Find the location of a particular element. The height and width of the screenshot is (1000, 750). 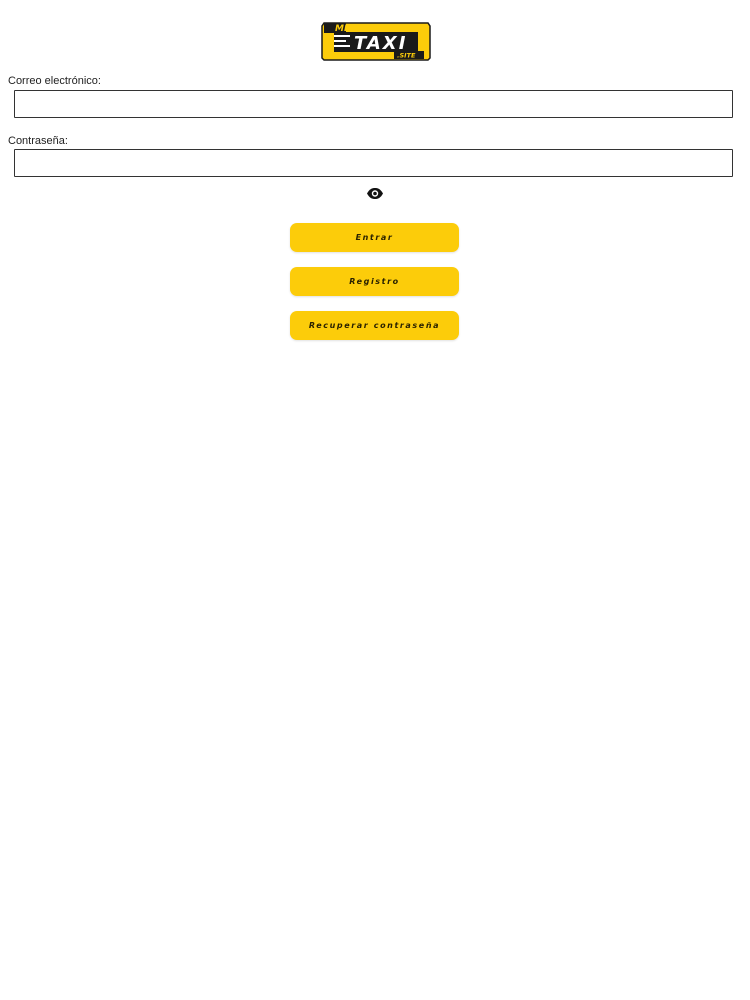

register-button: Registro is located at coordinates (374, 281).